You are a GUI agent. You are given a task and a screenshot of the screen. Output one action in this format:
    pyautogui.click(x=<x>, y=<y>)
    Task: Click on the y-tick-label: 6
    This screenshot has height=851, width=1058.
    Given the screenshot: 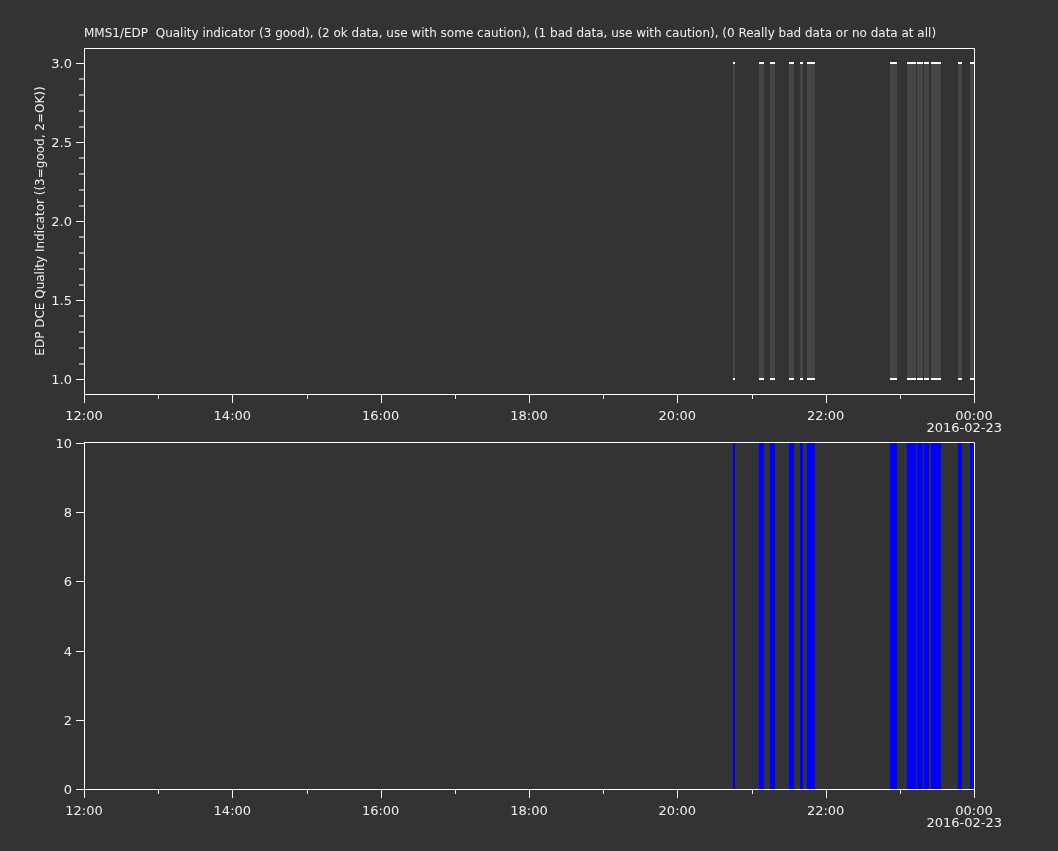 What is the action you would take?
    pyautogui.click(x=67, y=582)
    